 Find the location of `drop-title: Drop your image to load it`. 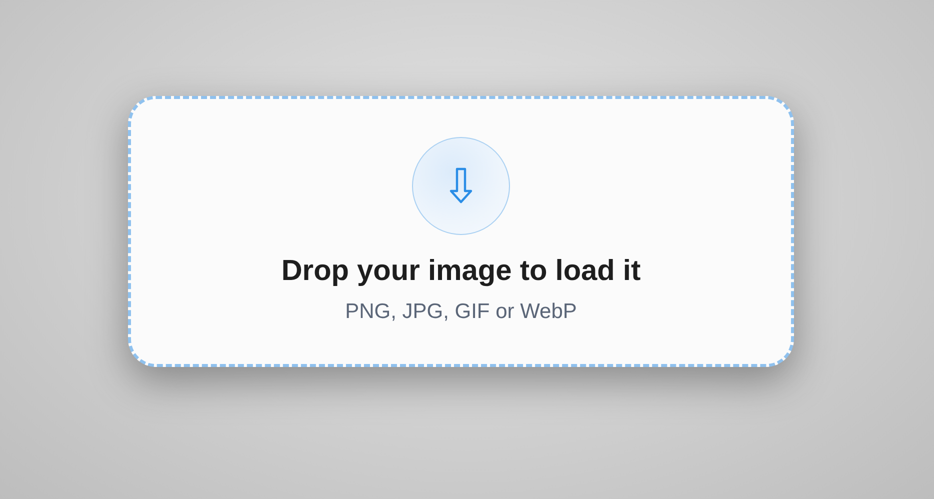

drop-title: Drop your image to load it is located at coordinates (461, 271).